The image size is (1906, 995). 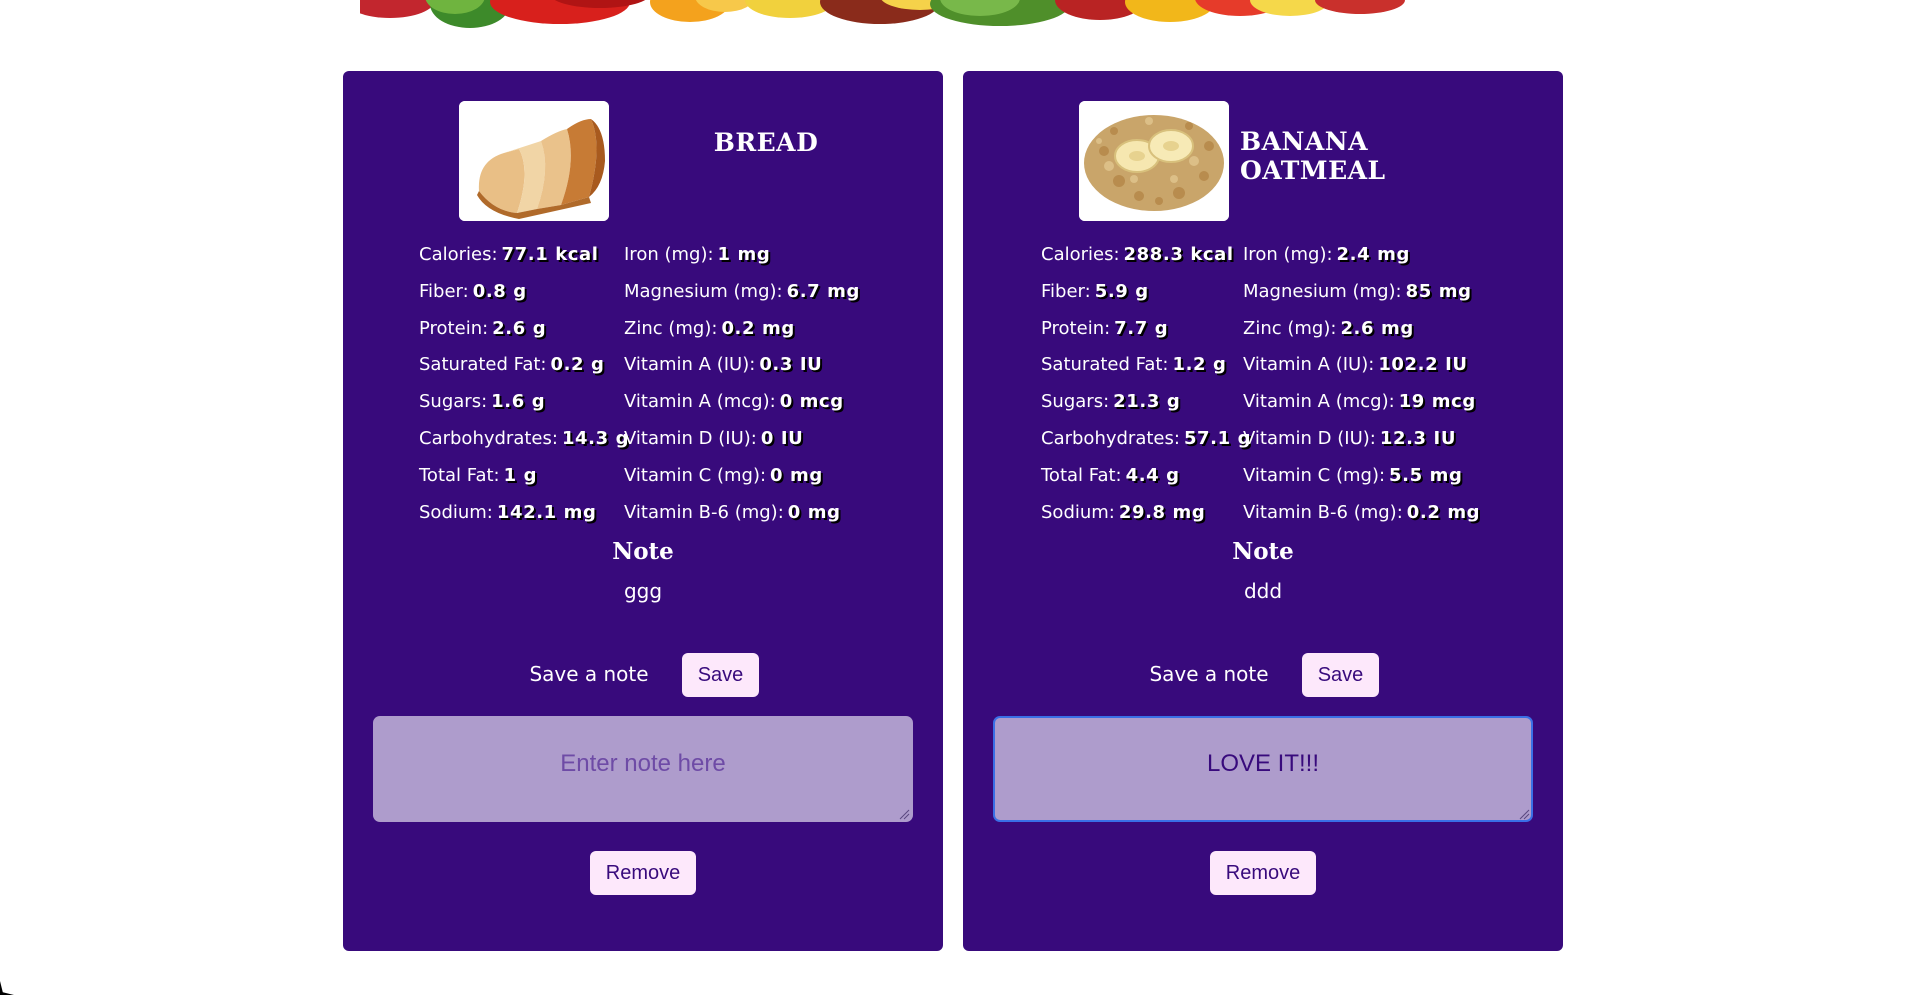 I want to click on nutrient-vitamin-d: Vitamin D (IU): 0 IU, so click(x=742, y=439).